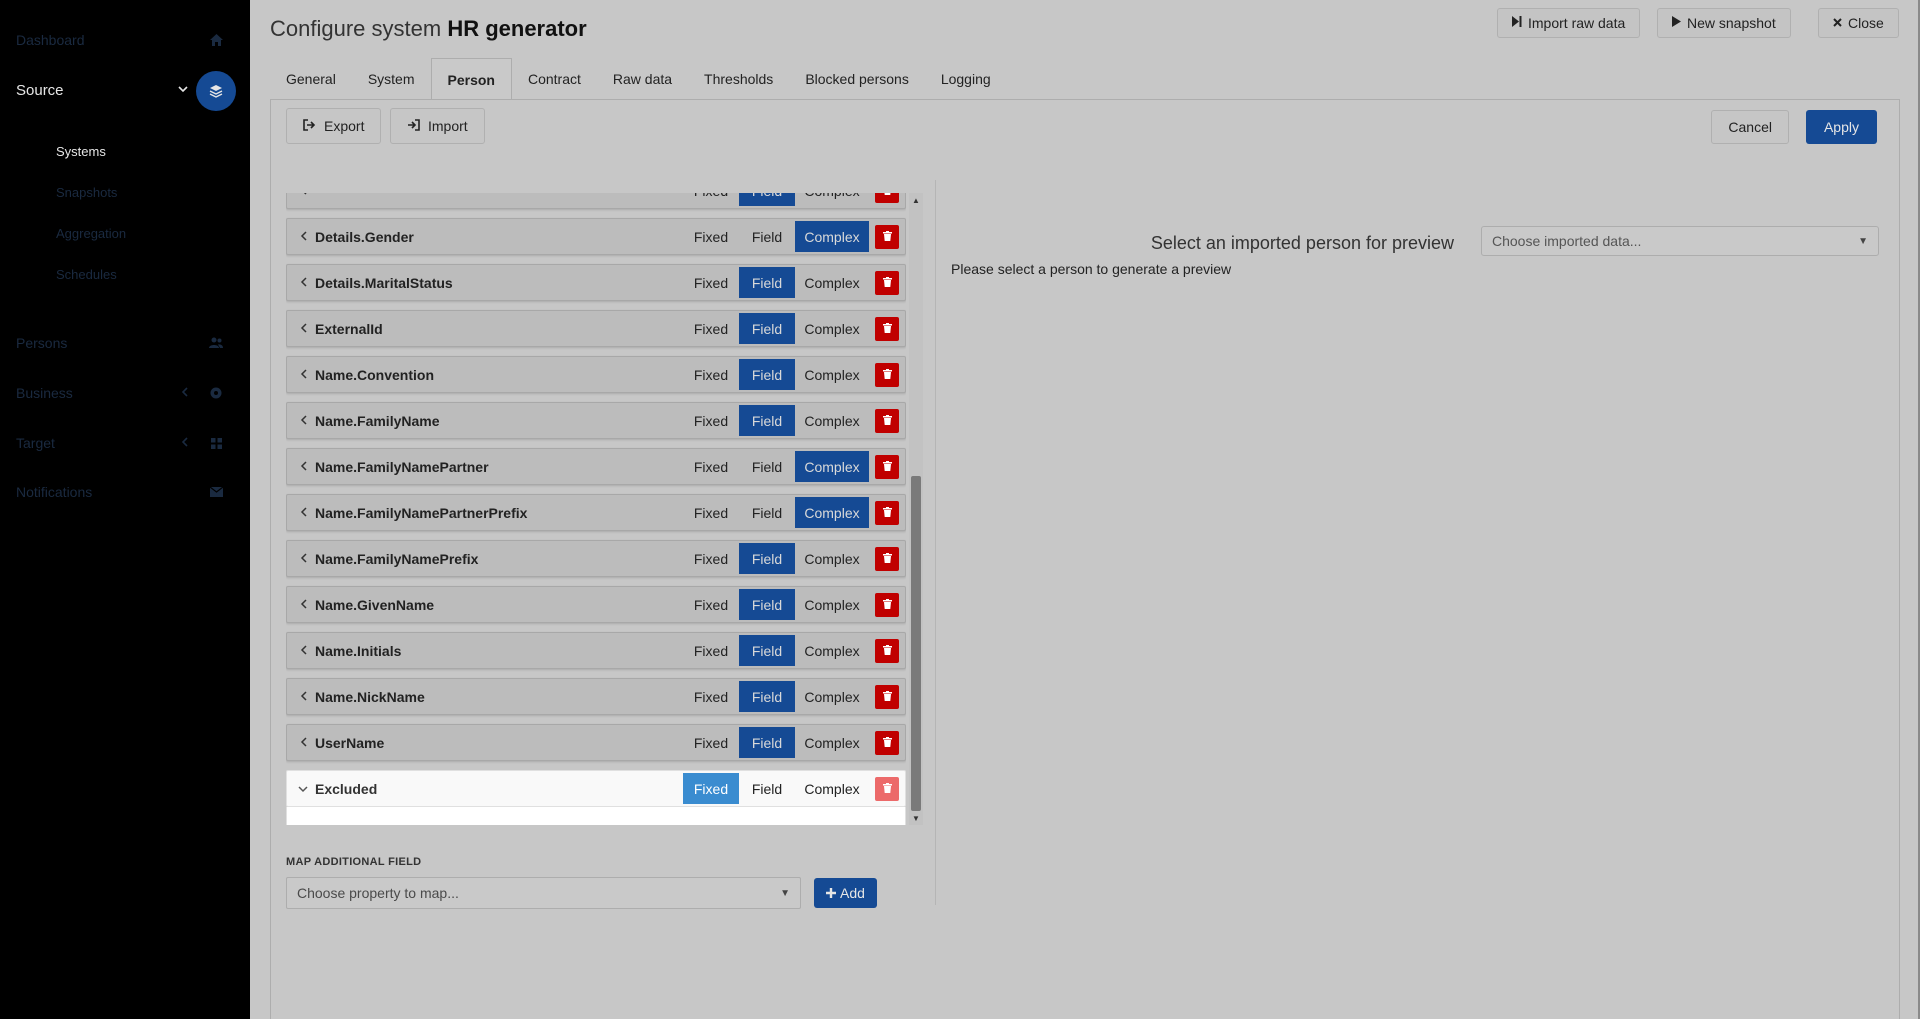  Describe the element at coordinates (471, 79) in the screenshot. I see `tab-person: Person` at that location.